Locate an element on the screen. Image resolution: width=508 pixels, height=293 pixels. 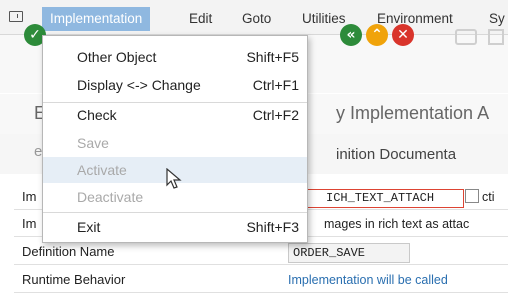
menu-edit: Edit is located at coordinates (200, 19).